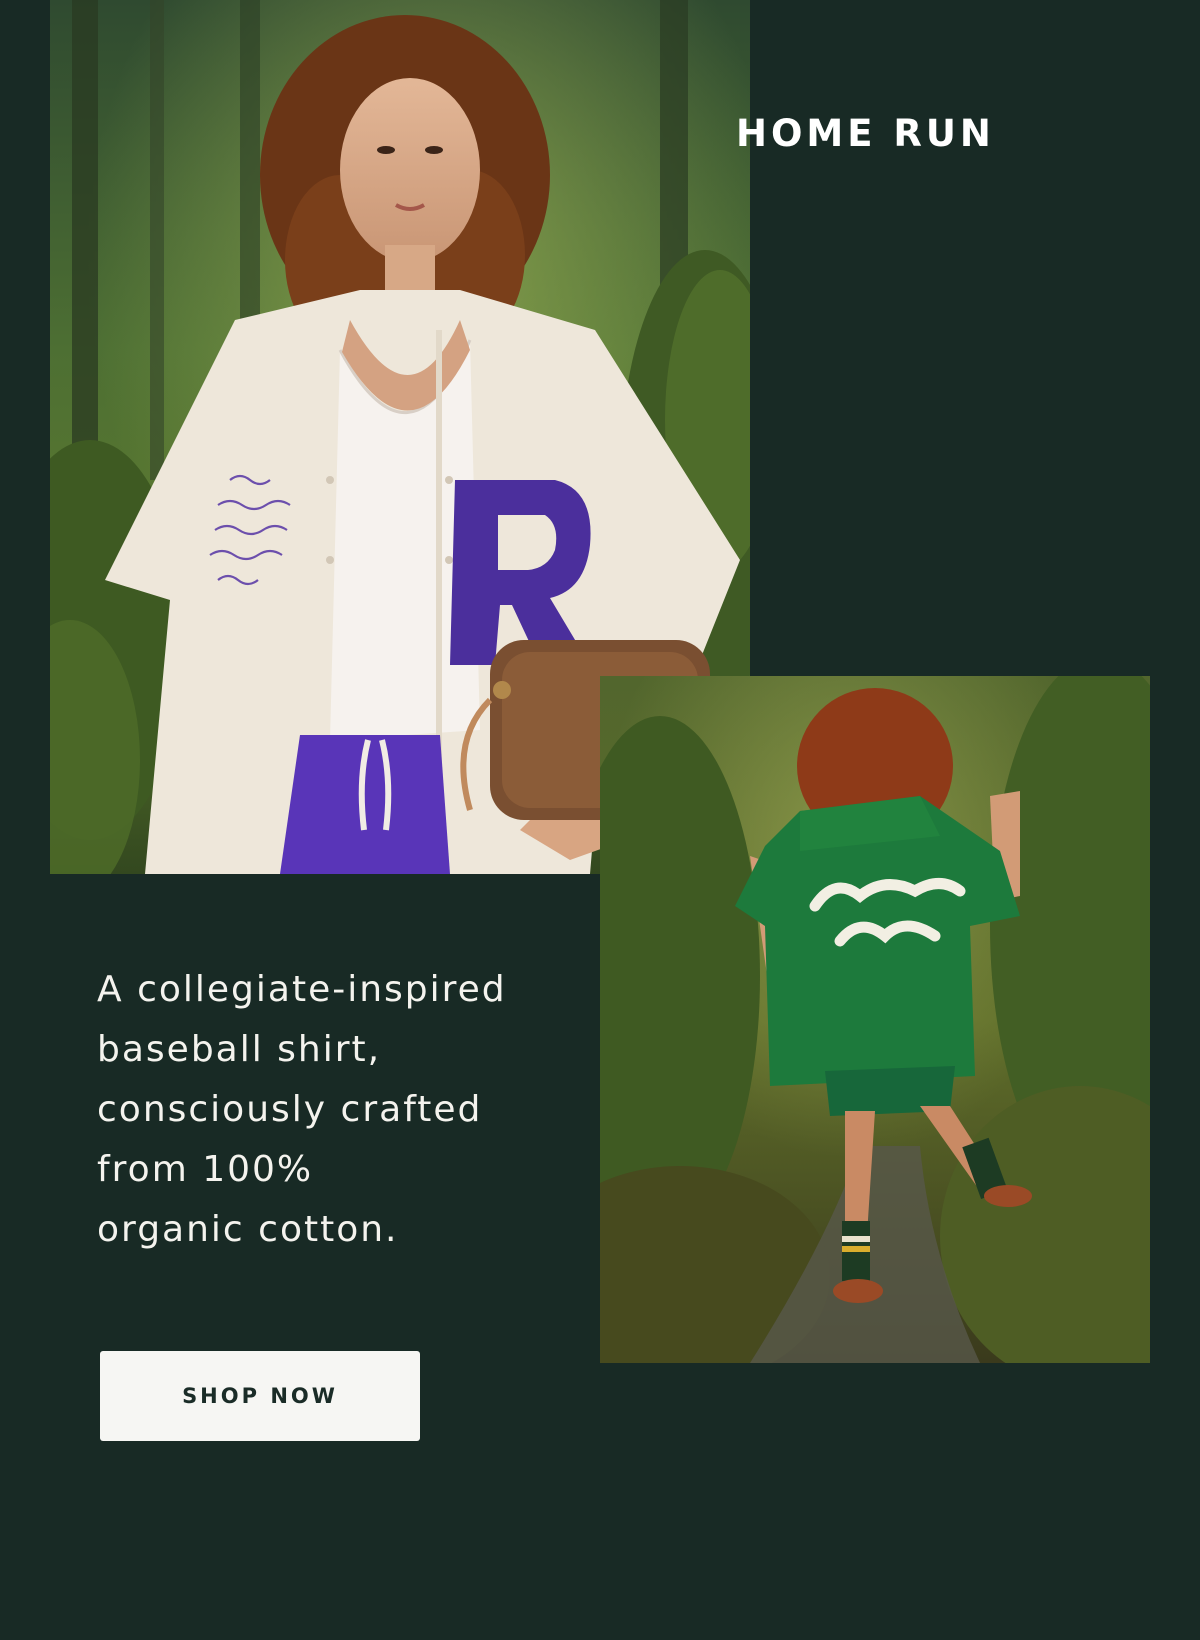  I want to click on description-line: organic cotton., so click(248, 1229).